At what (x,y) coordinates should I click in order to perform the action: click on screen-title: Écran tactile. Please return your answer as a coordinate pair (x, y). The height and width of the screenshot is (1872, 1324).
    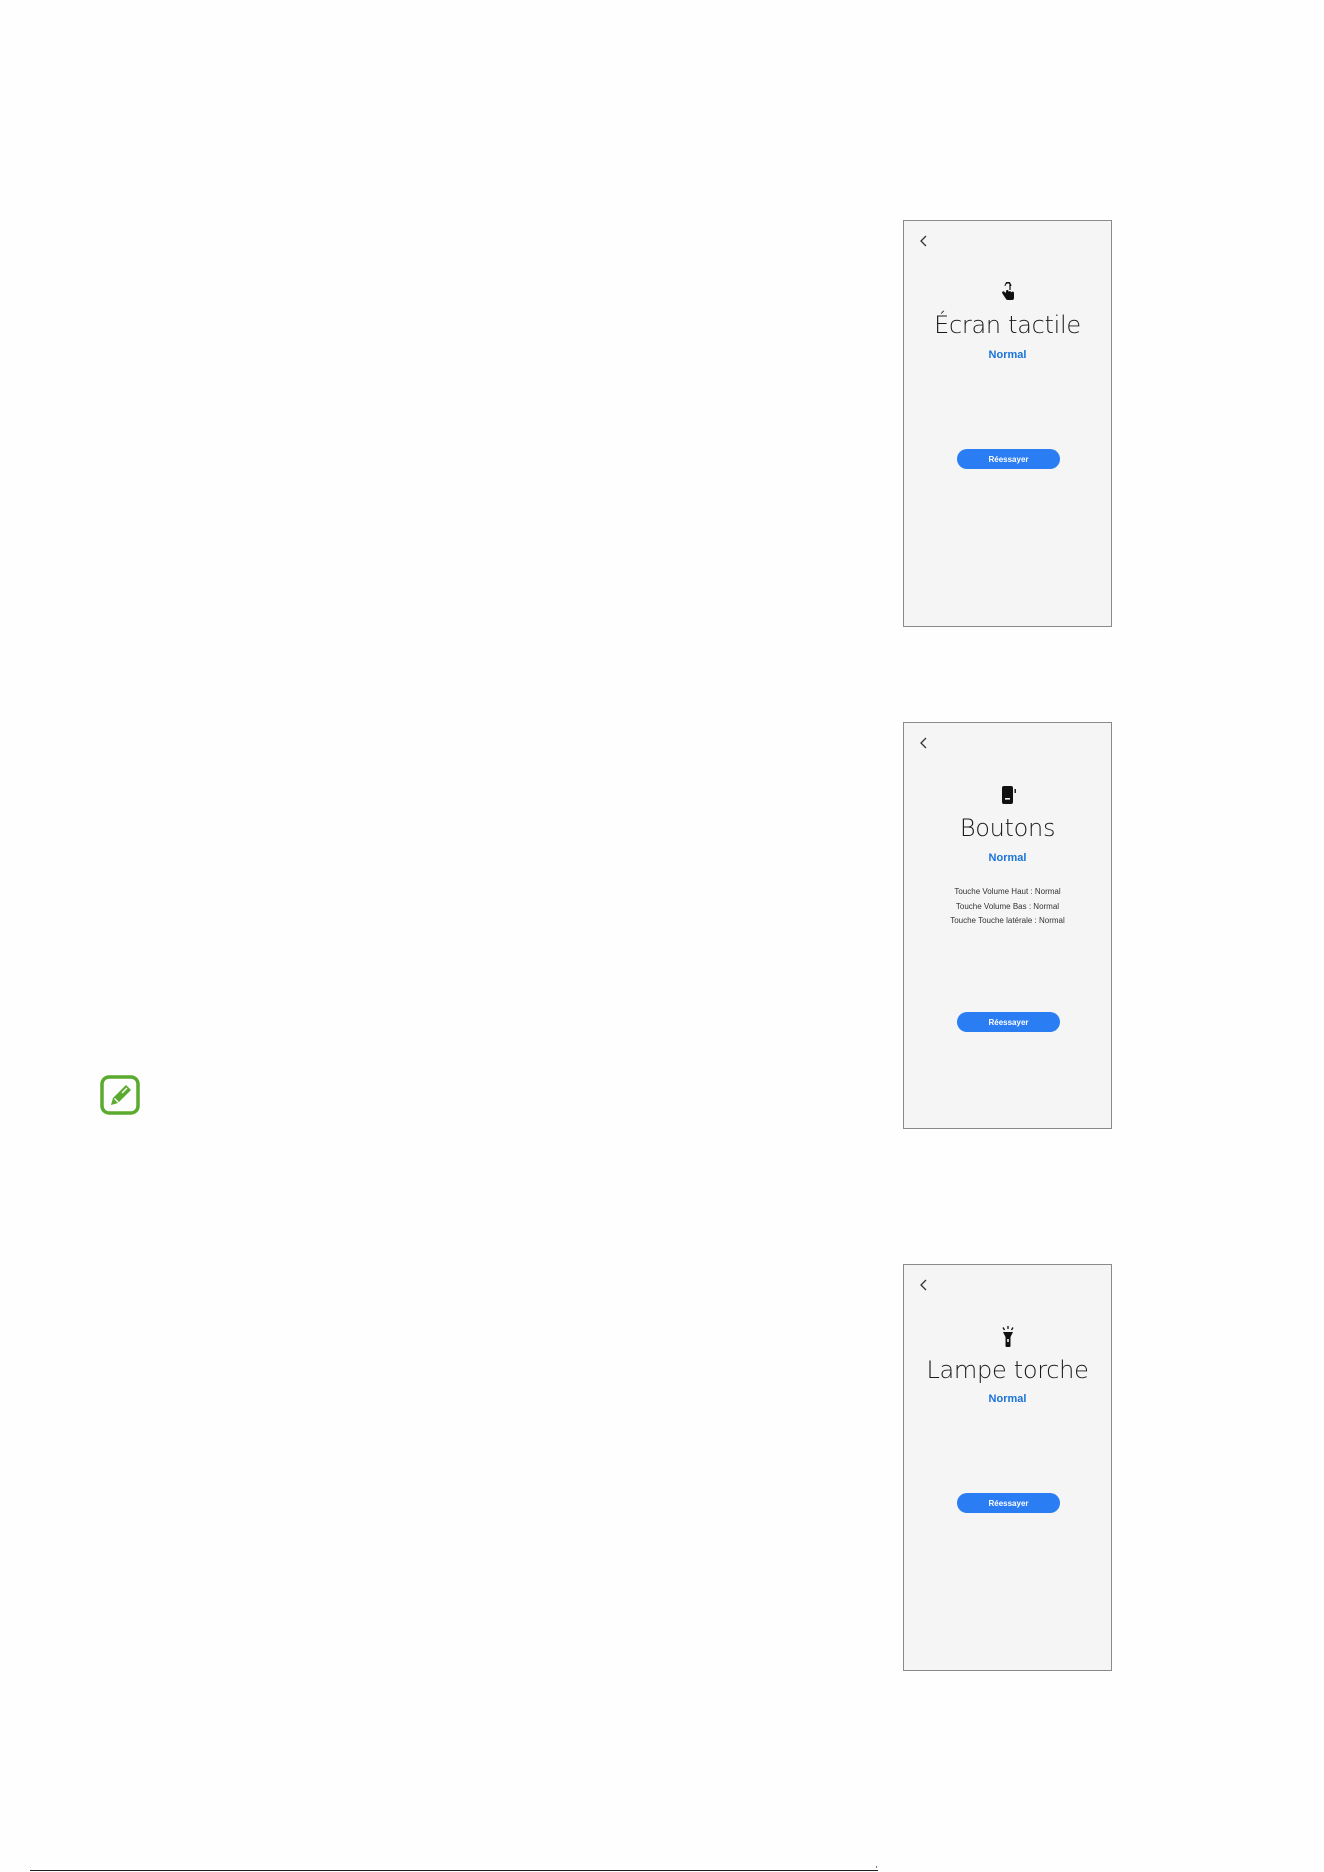
    Looking at the image, I should click on (1007, 325).